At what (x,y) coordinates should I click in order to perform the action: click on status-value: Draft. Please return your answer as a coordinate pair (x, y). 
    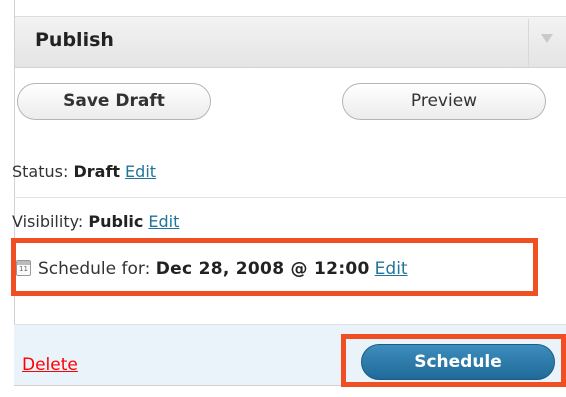
    Looking at the image, I should click on (97, 171).